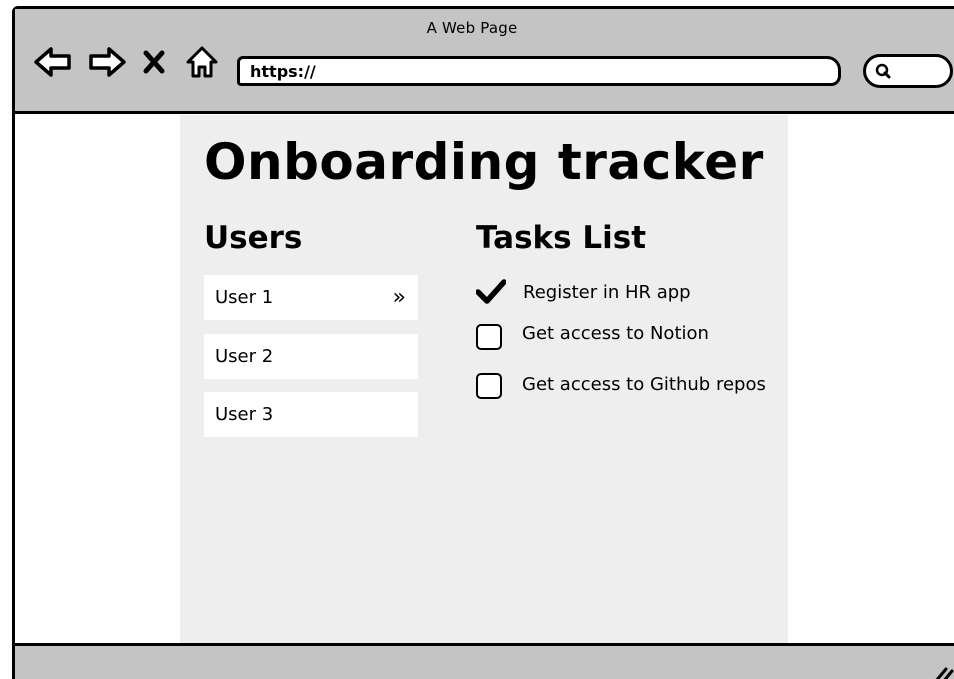  Describe the element at coordinates (908, 71) in the screenshot. I see `search-input` at that location.